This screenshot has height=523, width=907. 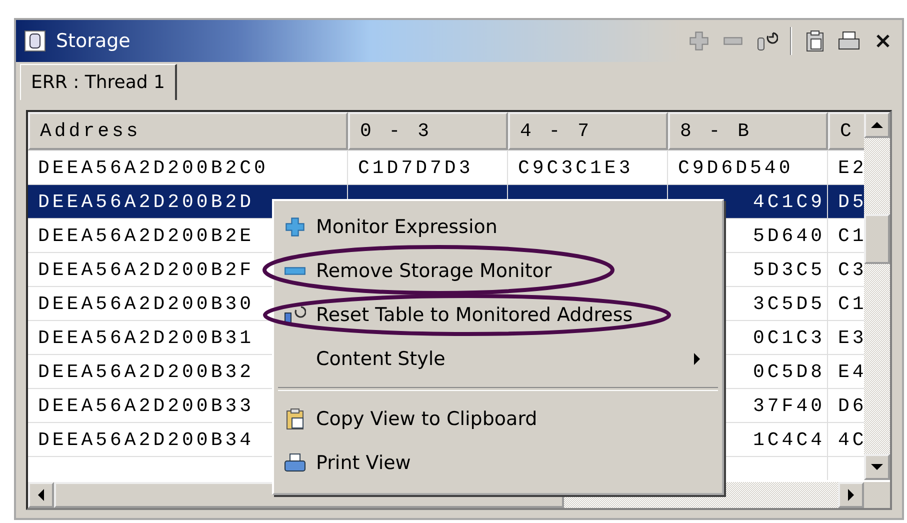 I want to click on table-cell: E3, so click(x=851, y=338).